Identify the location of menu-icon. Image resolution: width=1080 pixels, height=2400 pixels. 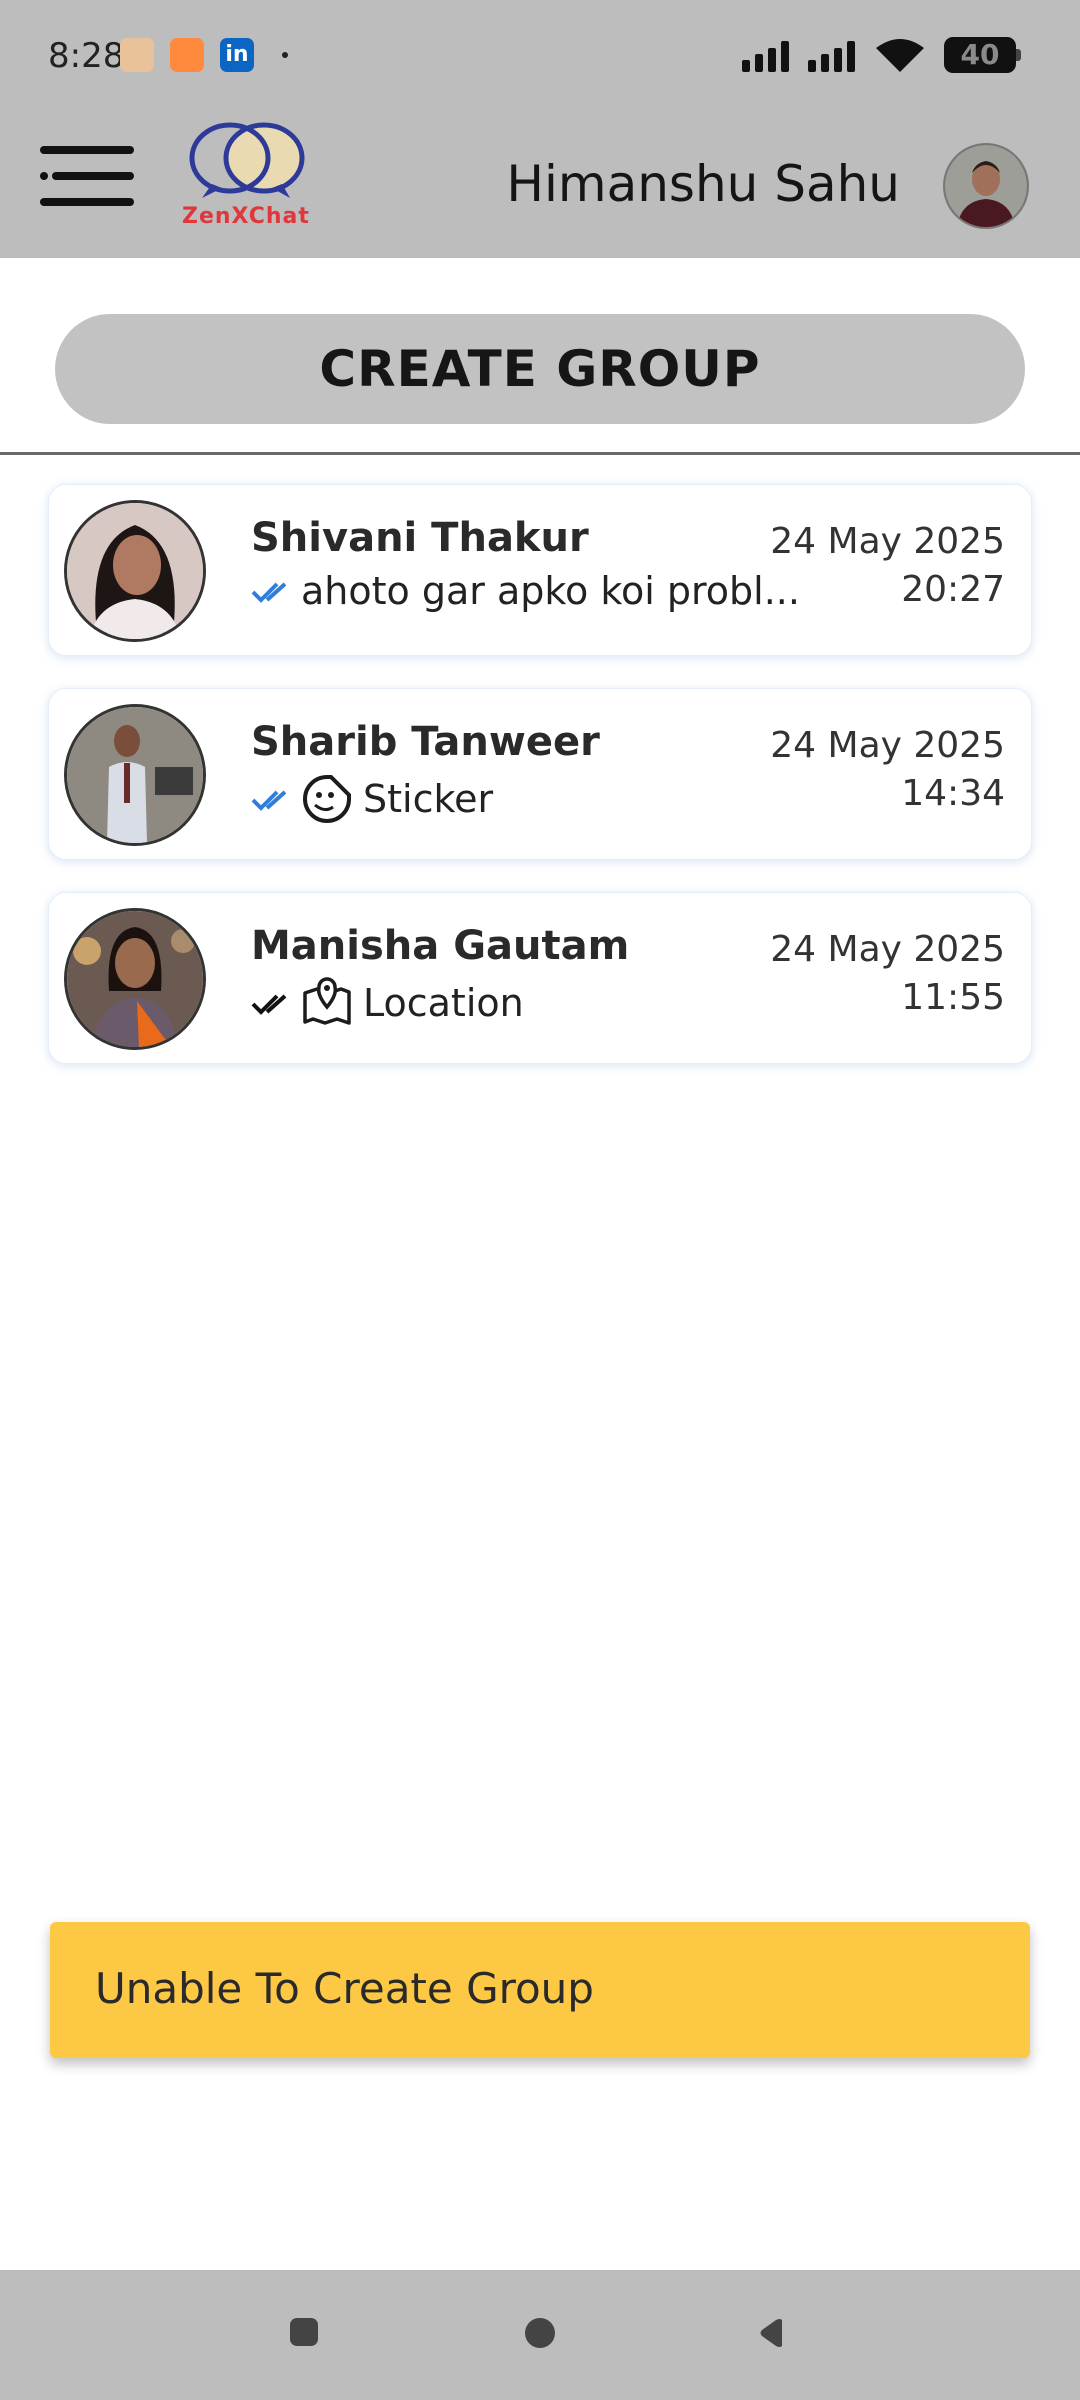
(88, 176).